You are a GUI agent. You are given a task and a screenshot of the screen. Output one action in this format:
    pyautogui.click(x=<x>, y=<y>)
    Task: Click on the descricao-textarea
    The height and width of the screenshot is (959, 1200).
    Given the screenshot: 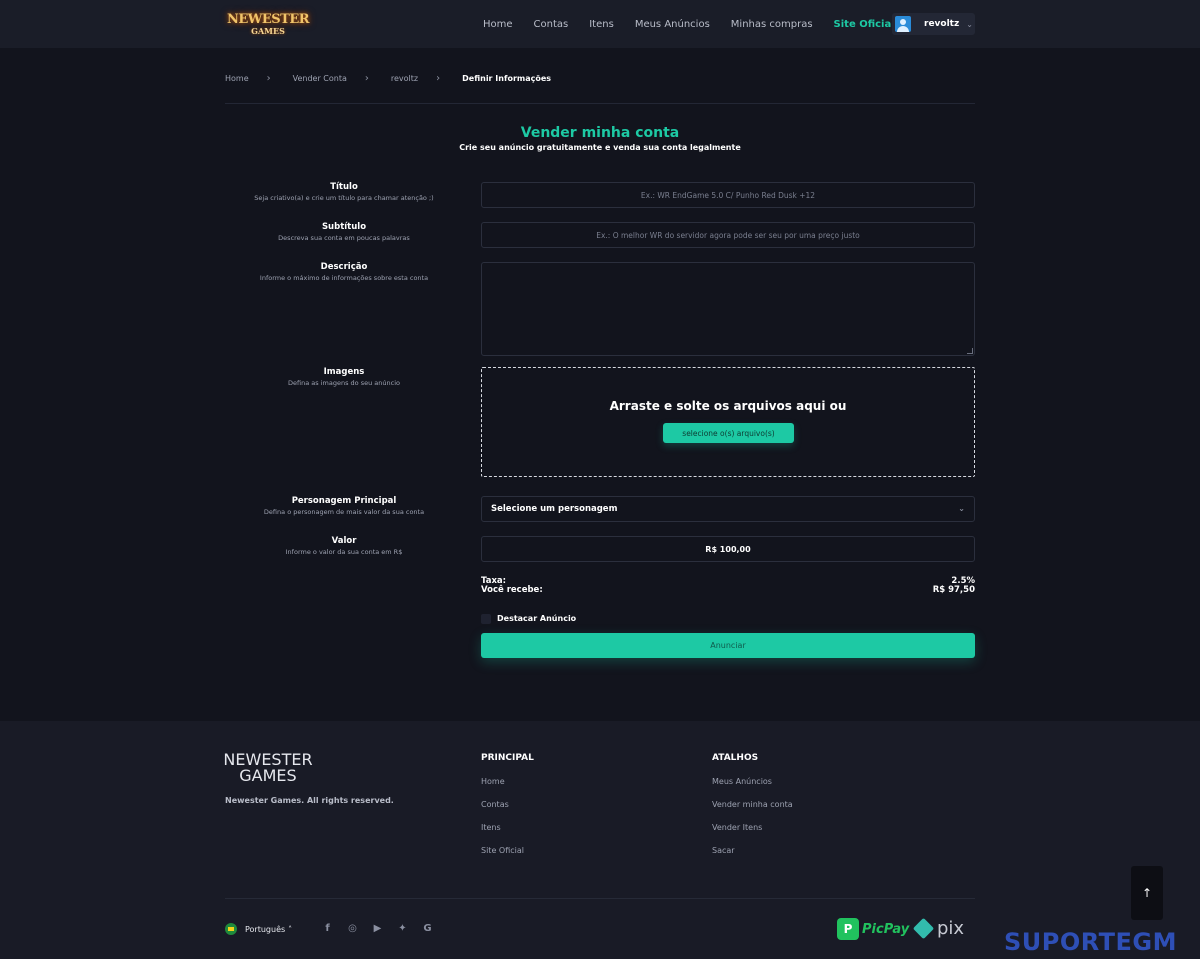 What is the action you would take?
    pyautogui.click(x=728, y=309)
    